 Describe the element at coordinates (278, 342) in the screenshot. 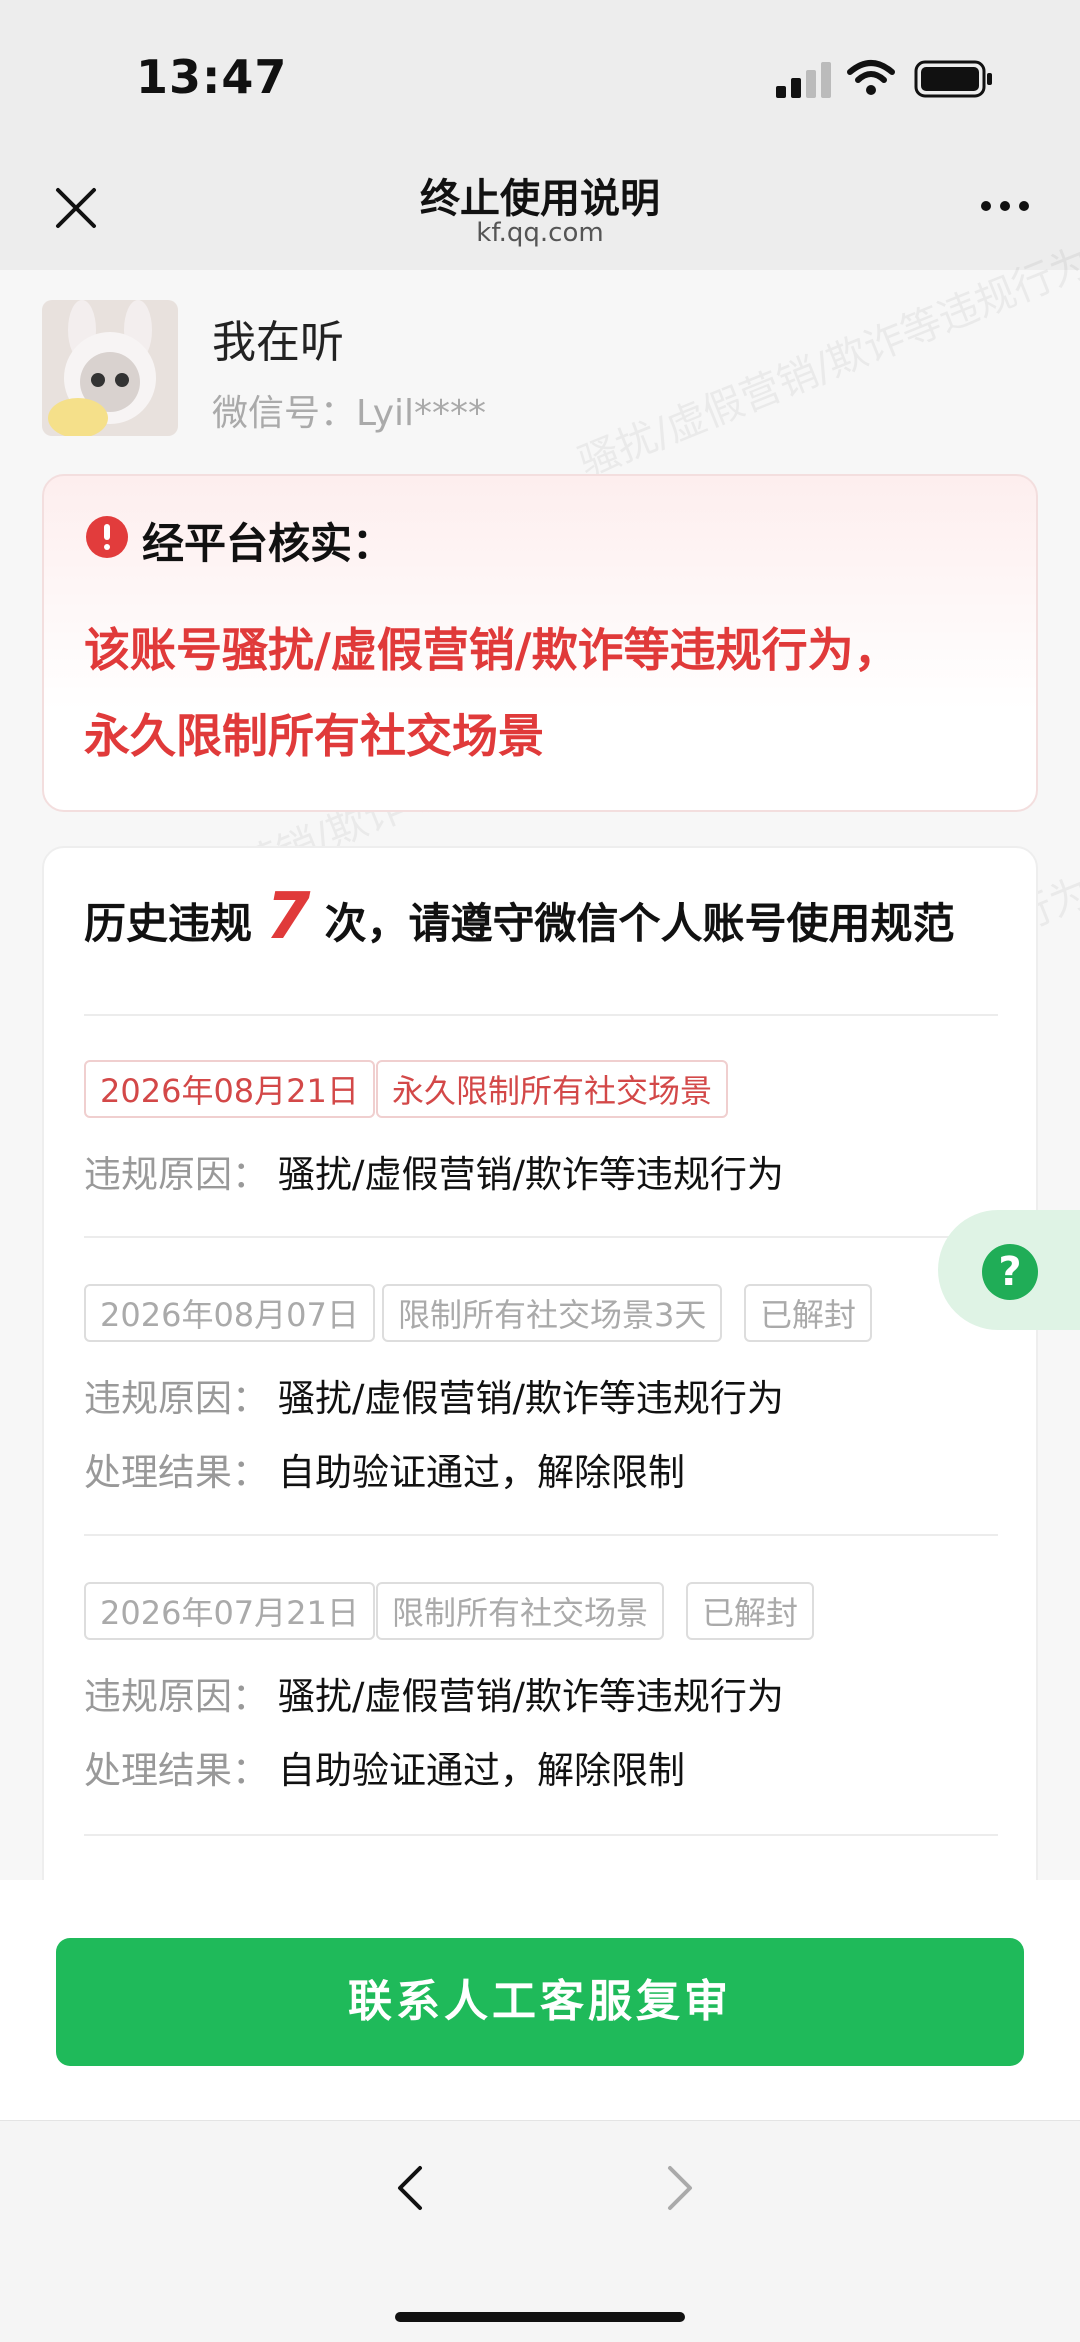

I see `profile-nickname: 我在听` at that location.